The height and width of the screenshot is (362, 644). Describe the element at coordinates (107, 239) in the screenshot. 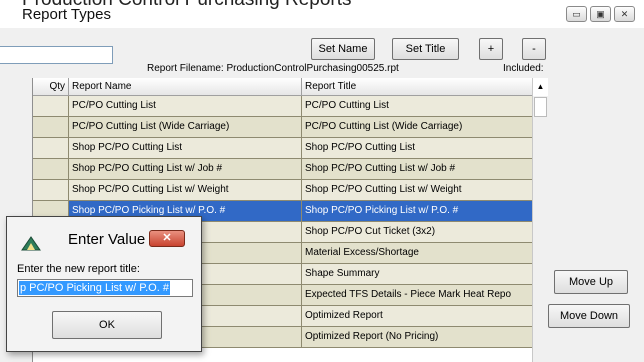

I see `dialog-title: Enter Value` at that location.